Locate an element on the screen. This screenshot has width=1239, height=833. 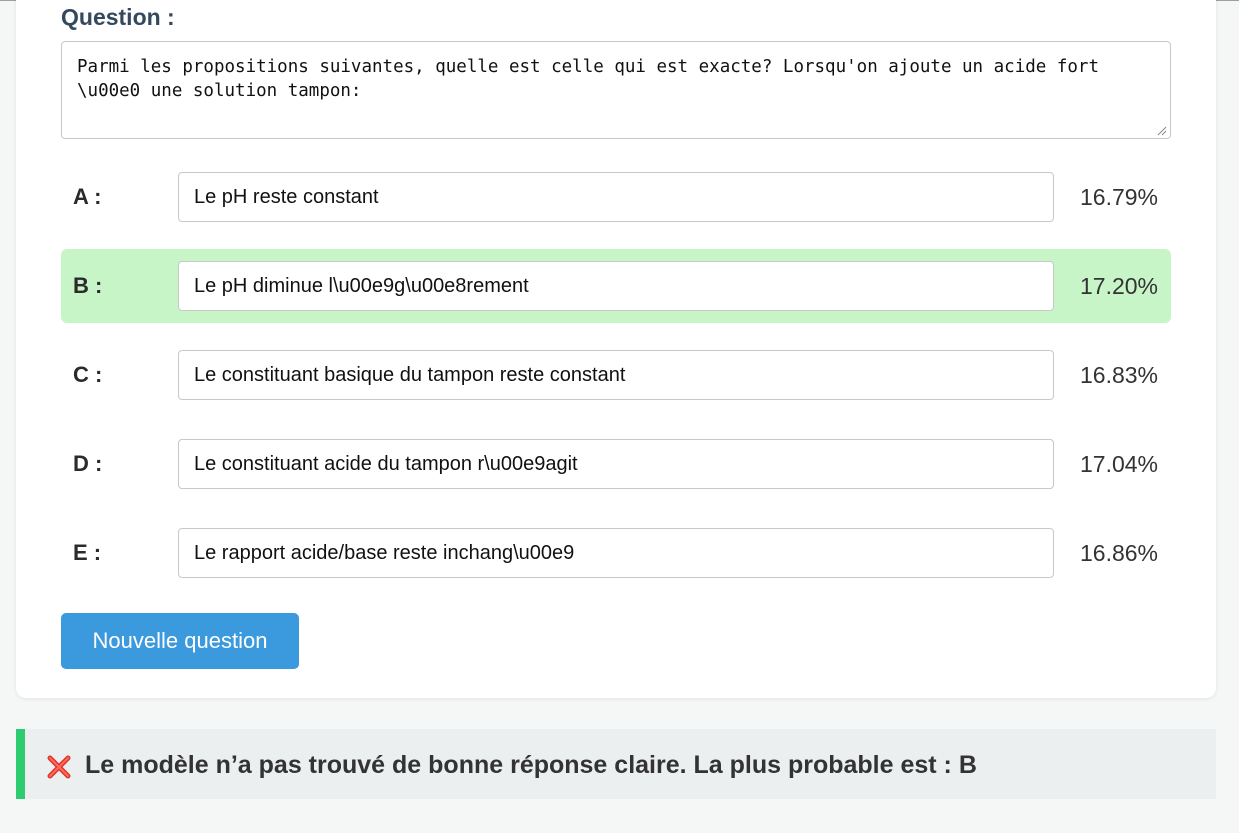
option-e-input is located at coordinates (616, 553).